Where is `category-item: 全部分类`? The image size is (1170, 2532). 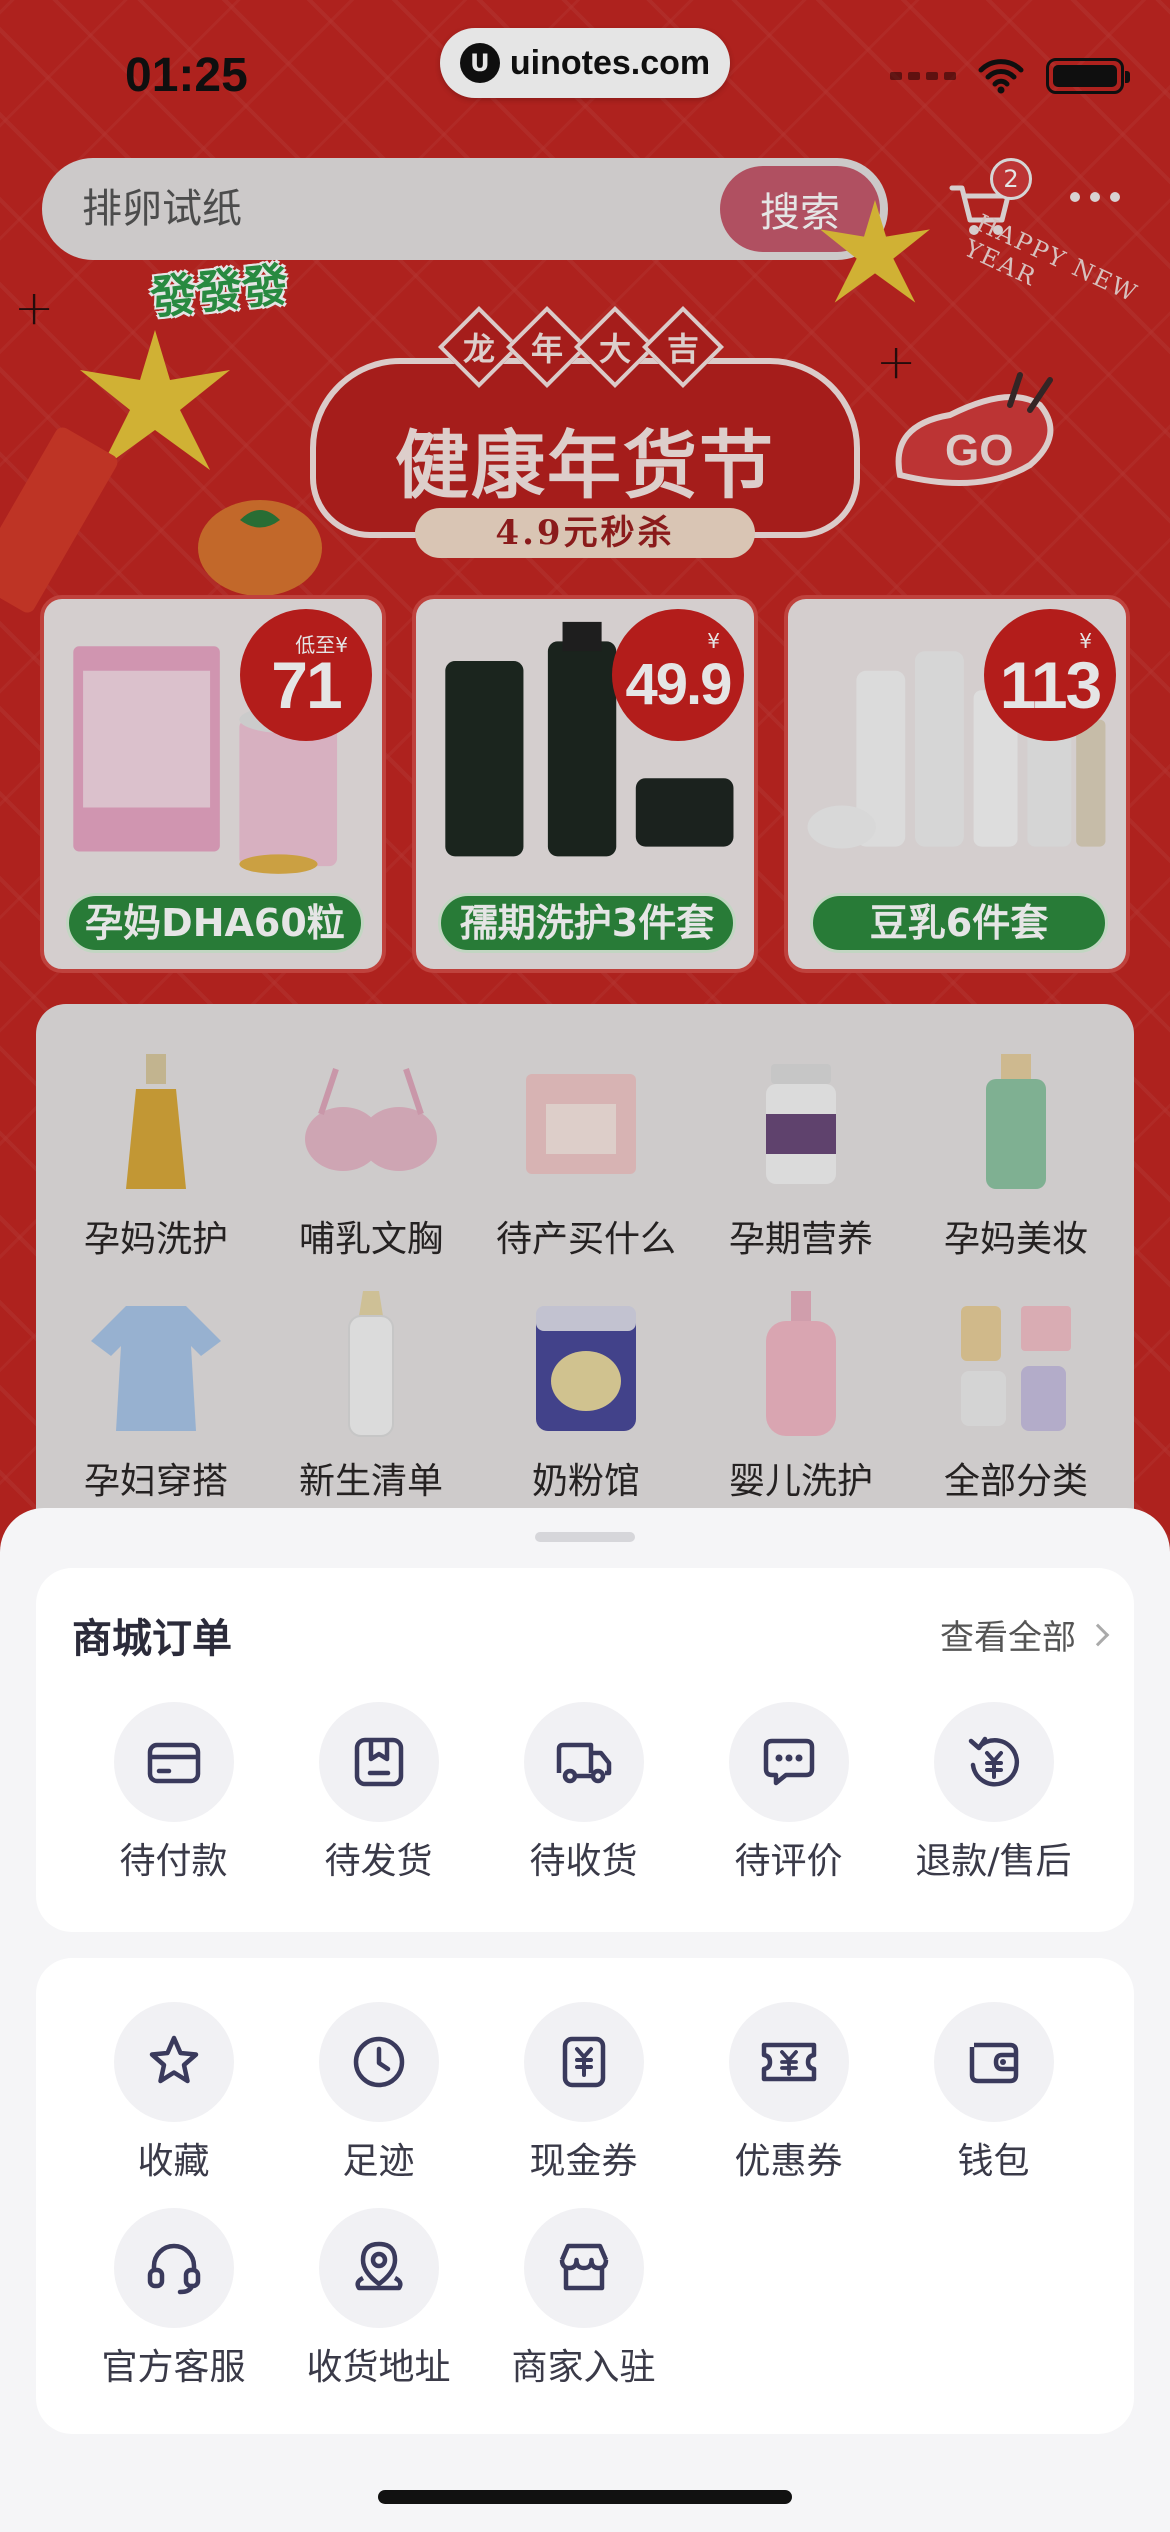 category-item: 全部分类 is located at coordinates (1016, 1395).